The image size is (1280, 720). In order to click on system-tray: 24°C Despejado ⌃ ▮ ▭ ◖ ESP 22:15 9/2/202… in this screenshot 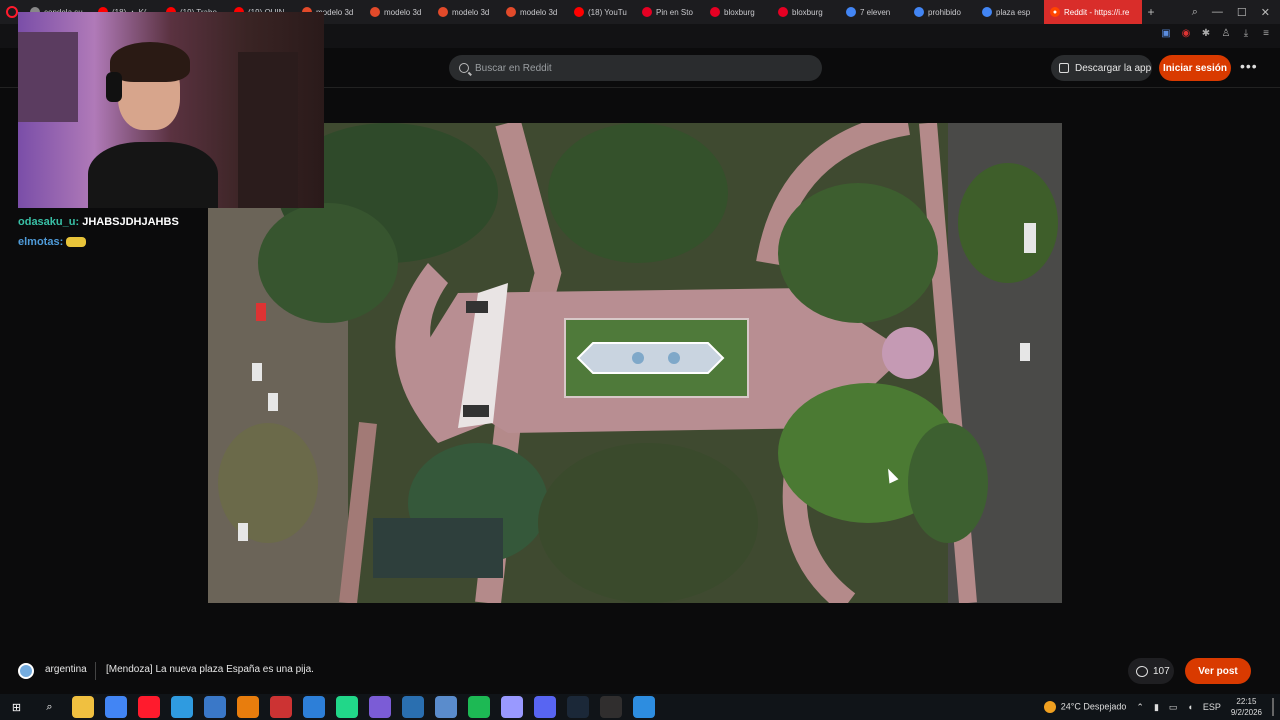, I will do `click(1158, 707)`.